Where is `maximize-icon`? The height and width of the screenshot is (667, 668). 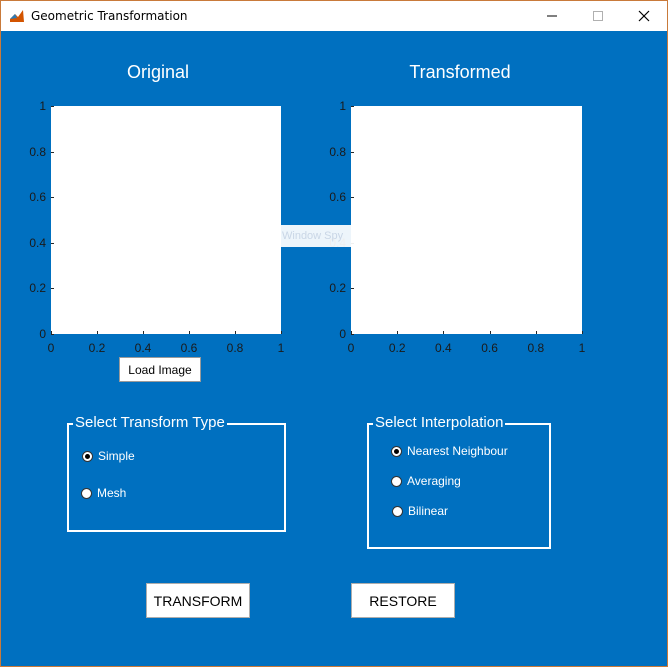
maximize-icon is located at coordinates (598, 16).